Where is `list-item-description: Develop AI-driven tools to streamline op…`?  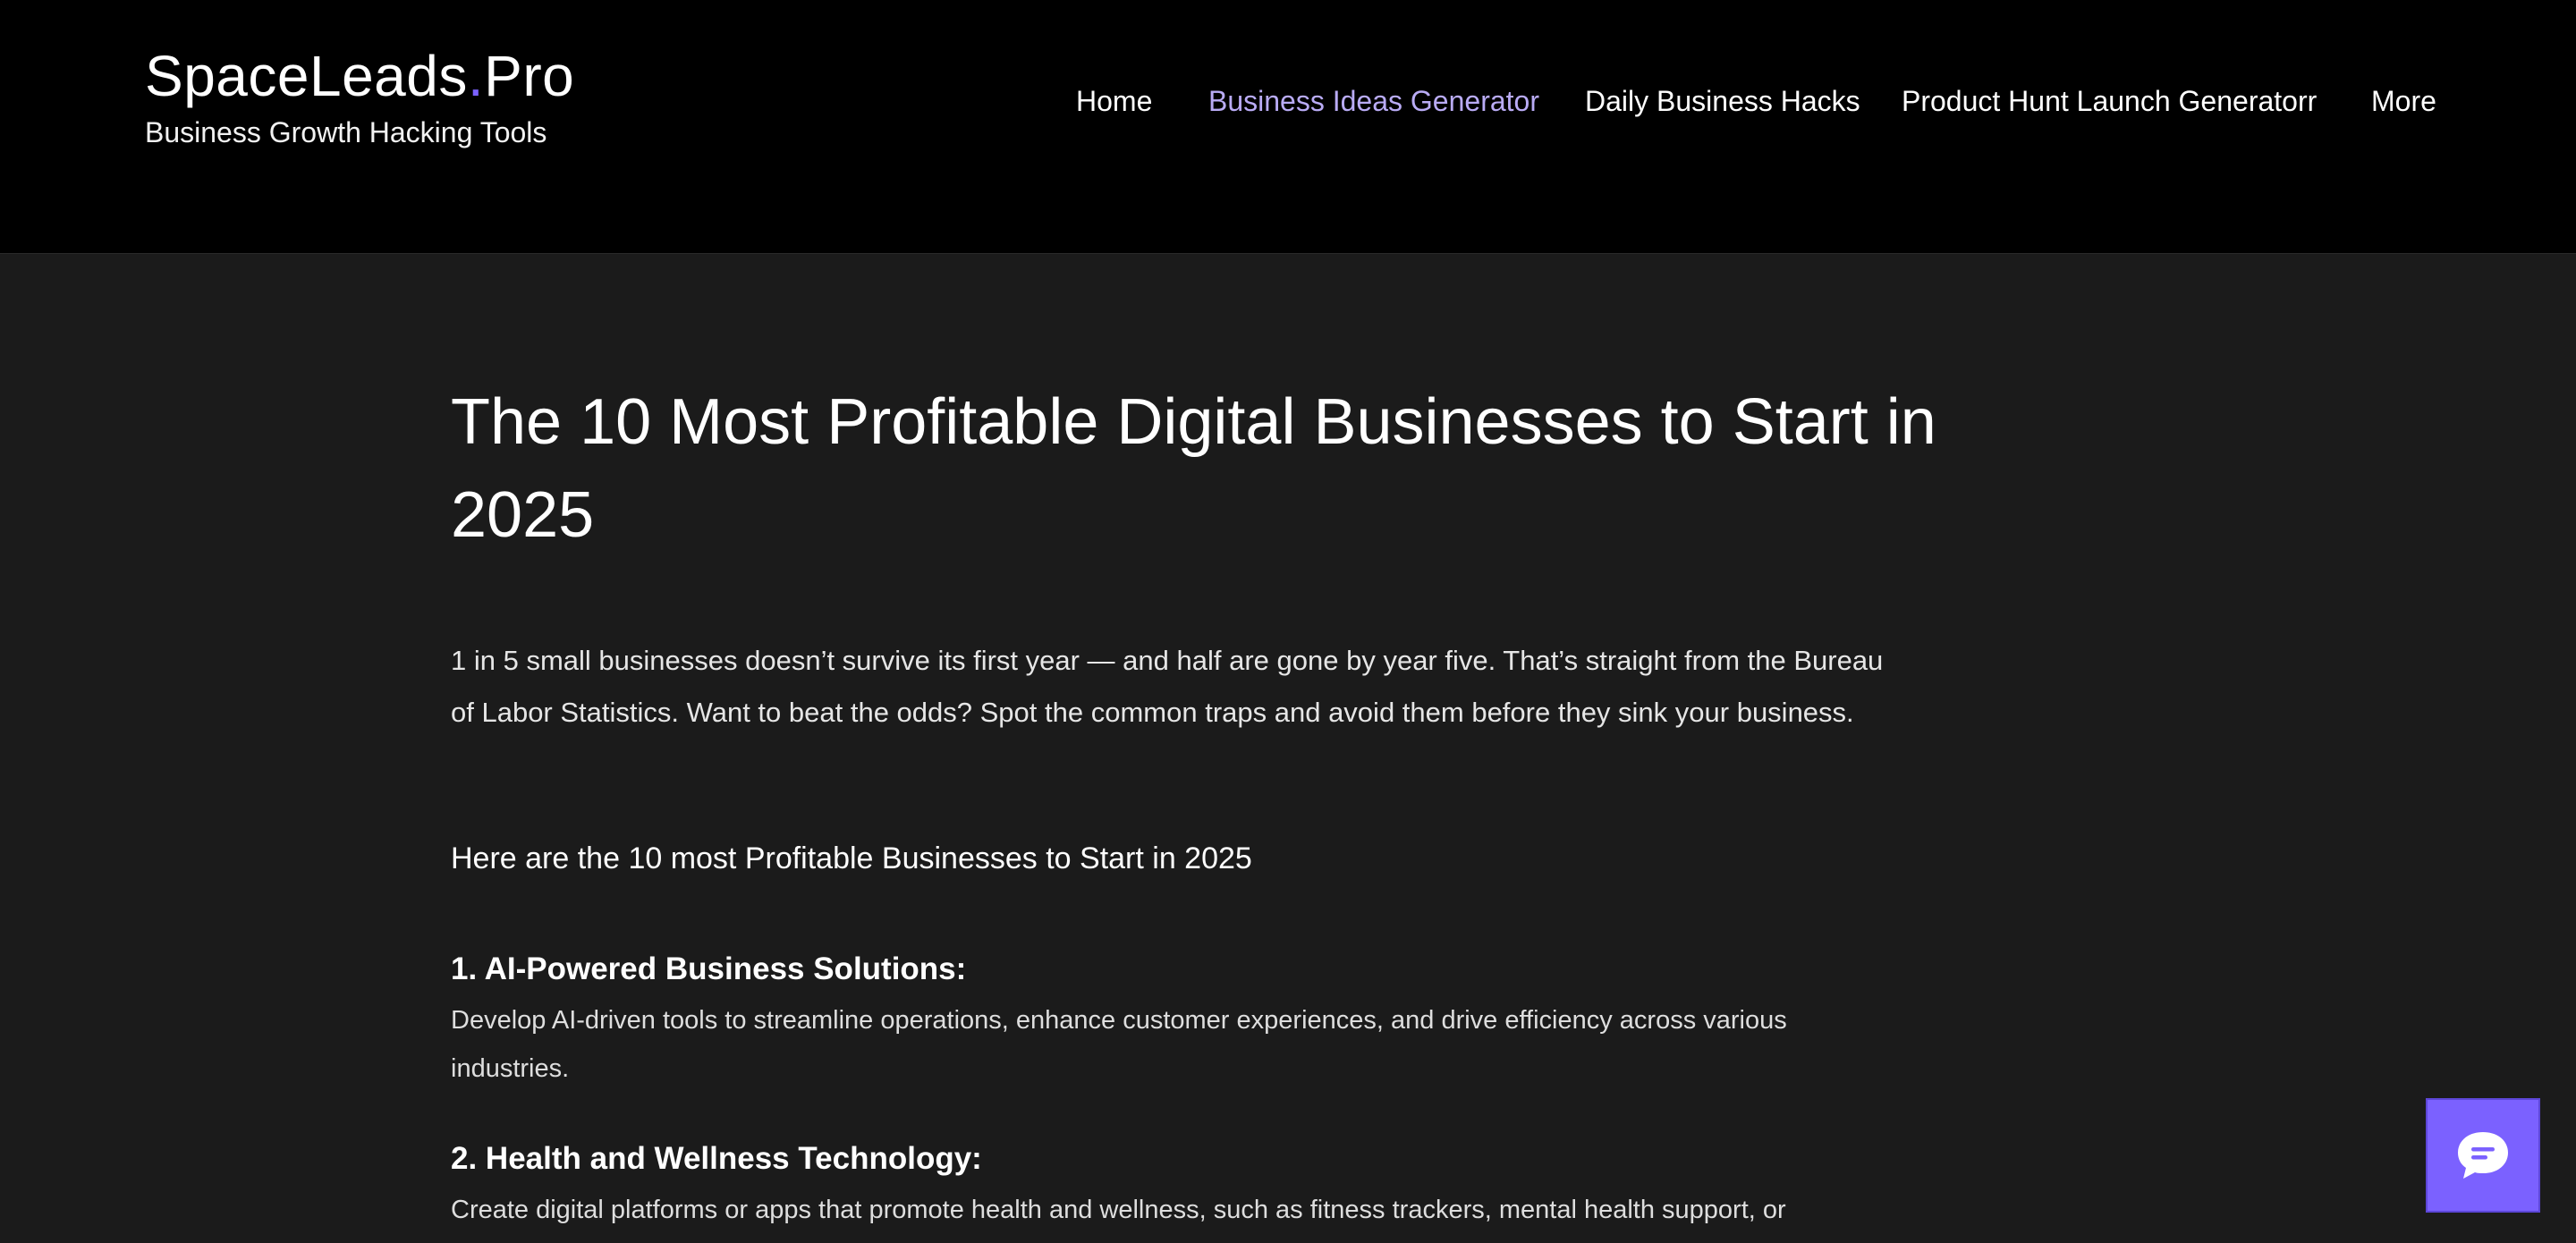
list-item-description: Develop AI-driven tools to streamline op… is located at coordinates (1119, 1044).